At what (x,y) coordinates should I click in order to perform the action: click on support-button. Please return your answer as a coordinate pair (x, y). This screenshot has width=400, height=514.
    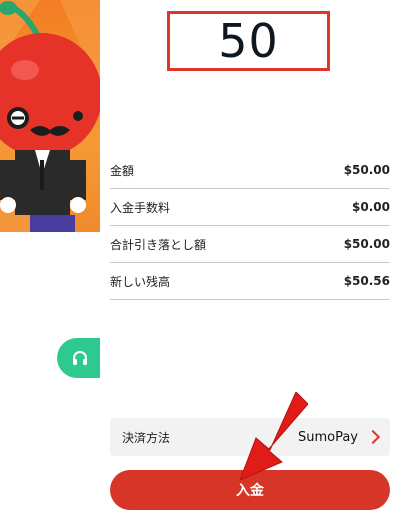
    Looking at the image, I should click on (78, 358).